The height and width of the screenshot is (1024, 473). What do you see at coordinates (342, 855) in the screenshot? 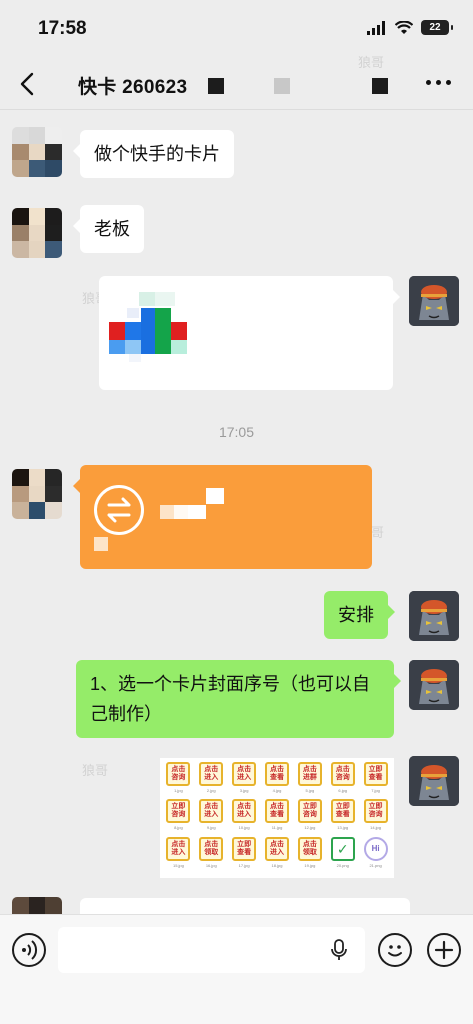
I see `thumbnail-item: ✓ 20.png` at bounding box center [342, 855].